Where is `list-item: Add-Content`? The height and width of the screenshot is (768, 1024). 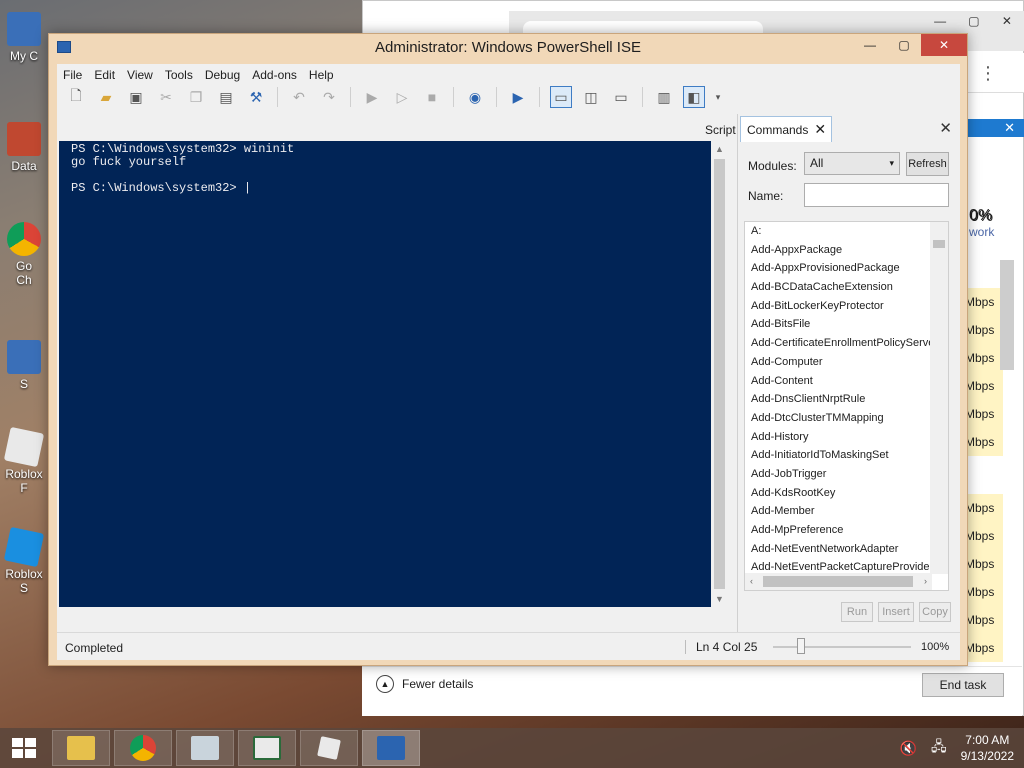
list-item: Add-Content is located at coordinates (837, 381).